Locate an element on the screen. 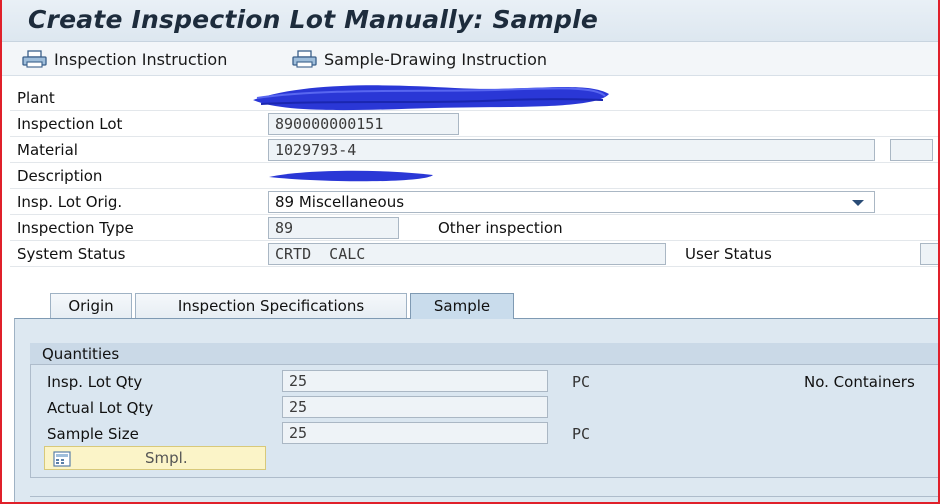 This screenshot has width=940, height=504. dropdown-arrow-icon is located at coordinates (858, 203).